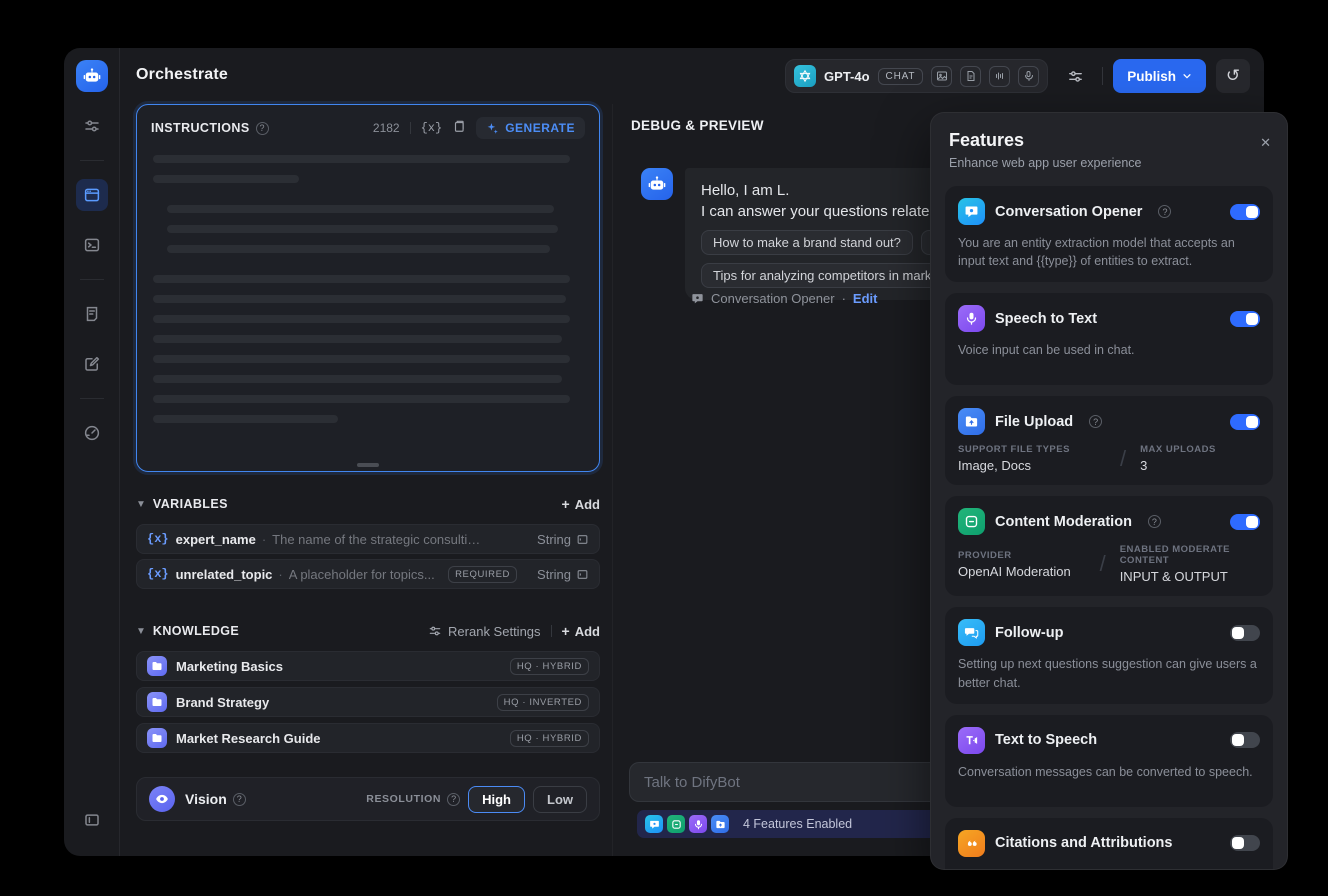 Image resolution: width=1328 pixels, height=896 pixels. Describe the element at coordinates (224, 574) in the screenshot. I see `variable-name: unrelated_topic` at that location.